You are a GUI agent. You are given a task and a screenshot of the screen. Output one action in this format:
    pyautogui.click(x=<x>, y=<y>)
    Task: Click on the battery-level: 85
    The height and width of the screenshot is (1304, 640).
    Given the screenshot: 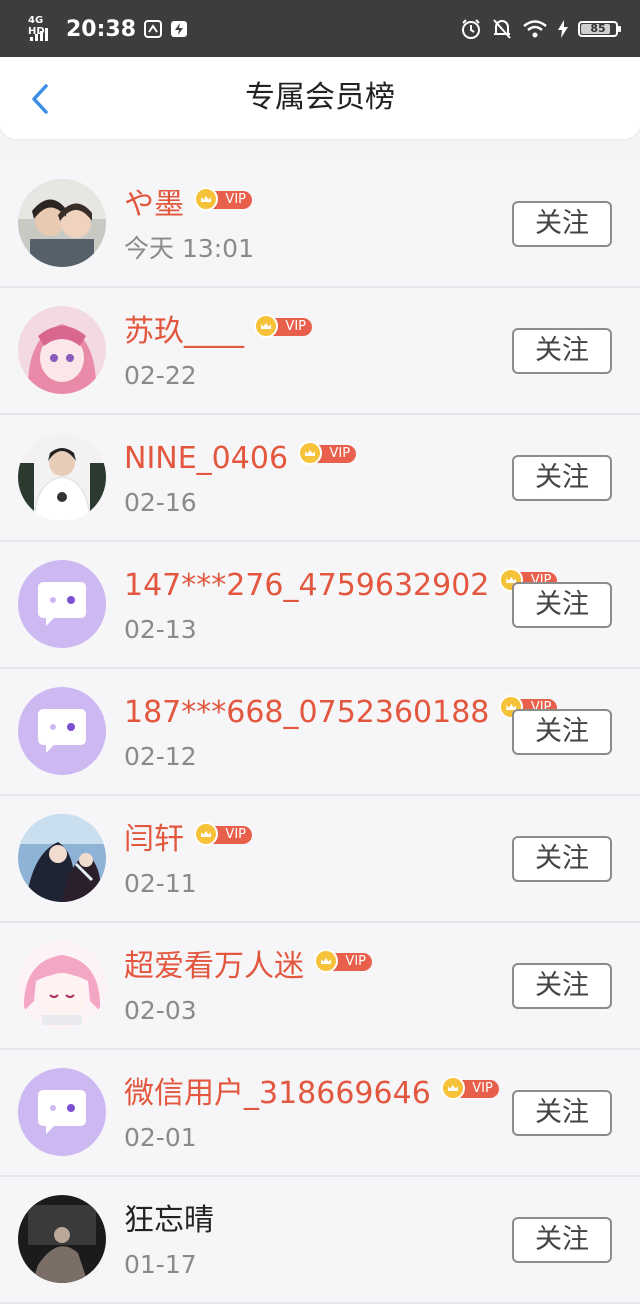 What is the action you would take?
    pyautogui.click(x=598, y=28)
    